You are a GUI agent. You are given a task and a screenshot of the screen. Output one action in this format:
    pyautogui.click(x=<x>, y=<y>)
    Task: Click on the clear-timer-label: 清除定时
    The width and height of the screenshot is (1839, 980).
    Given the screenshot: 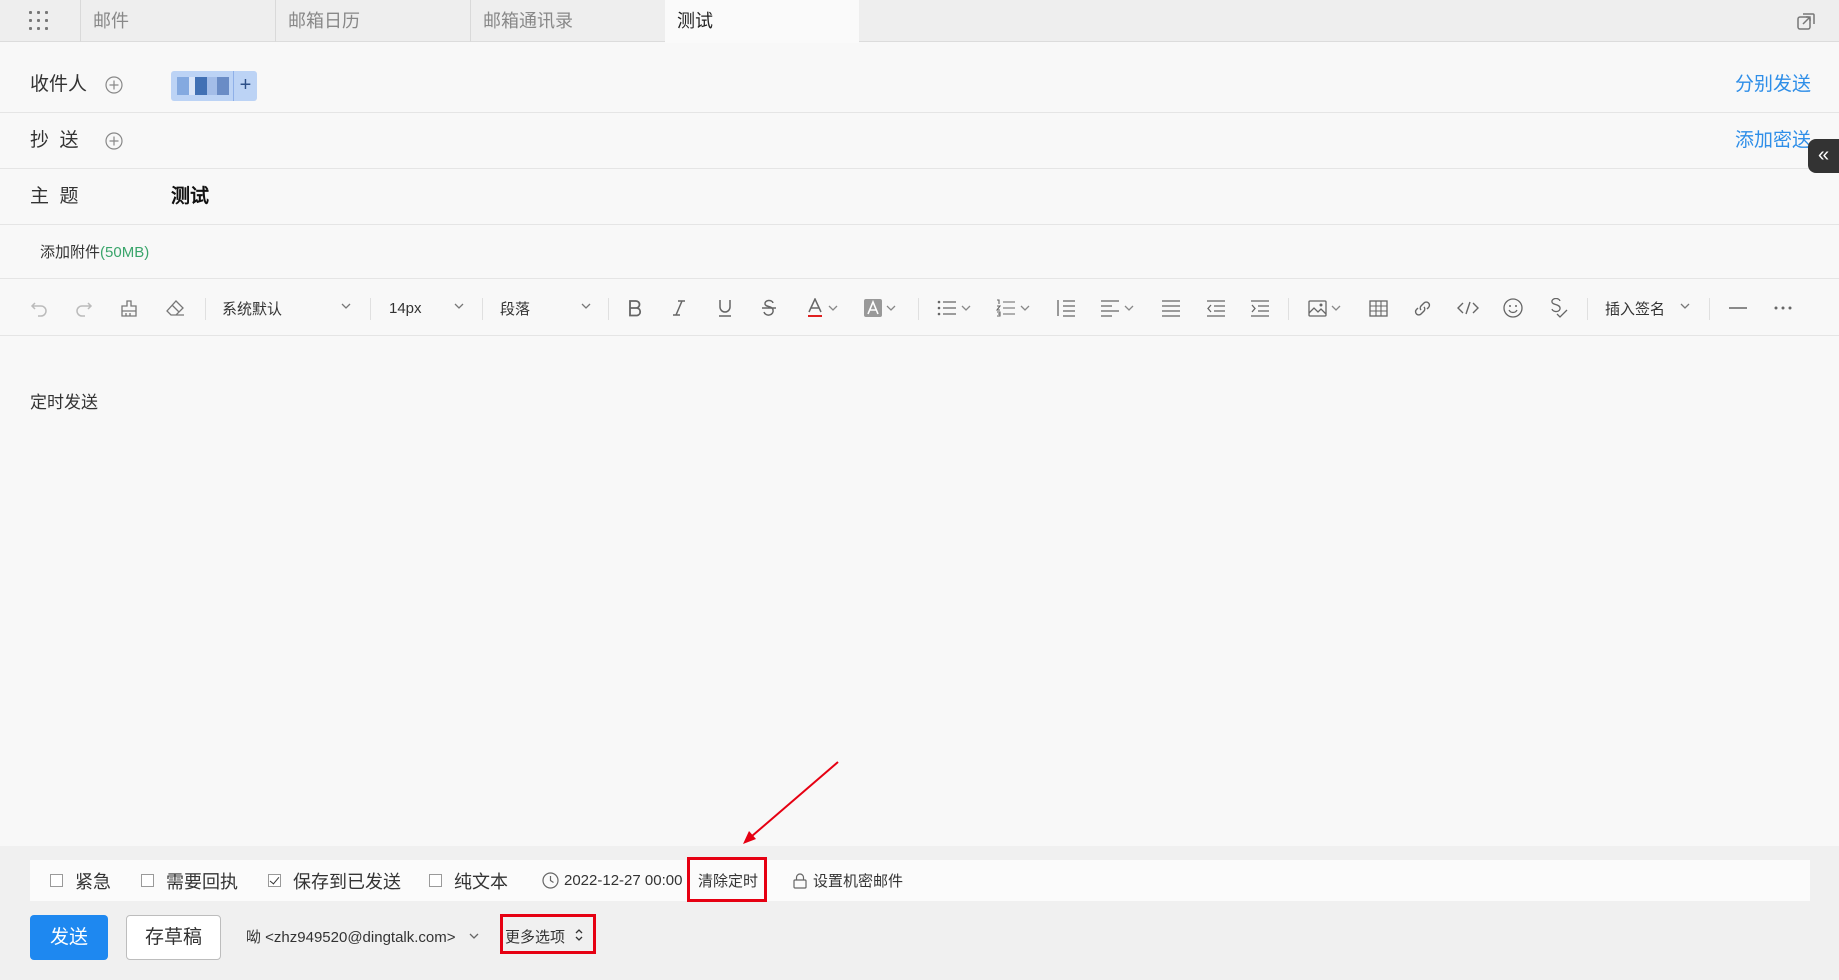 What is the action you would take?
    pyautogui.click(x=728, y=881)
    